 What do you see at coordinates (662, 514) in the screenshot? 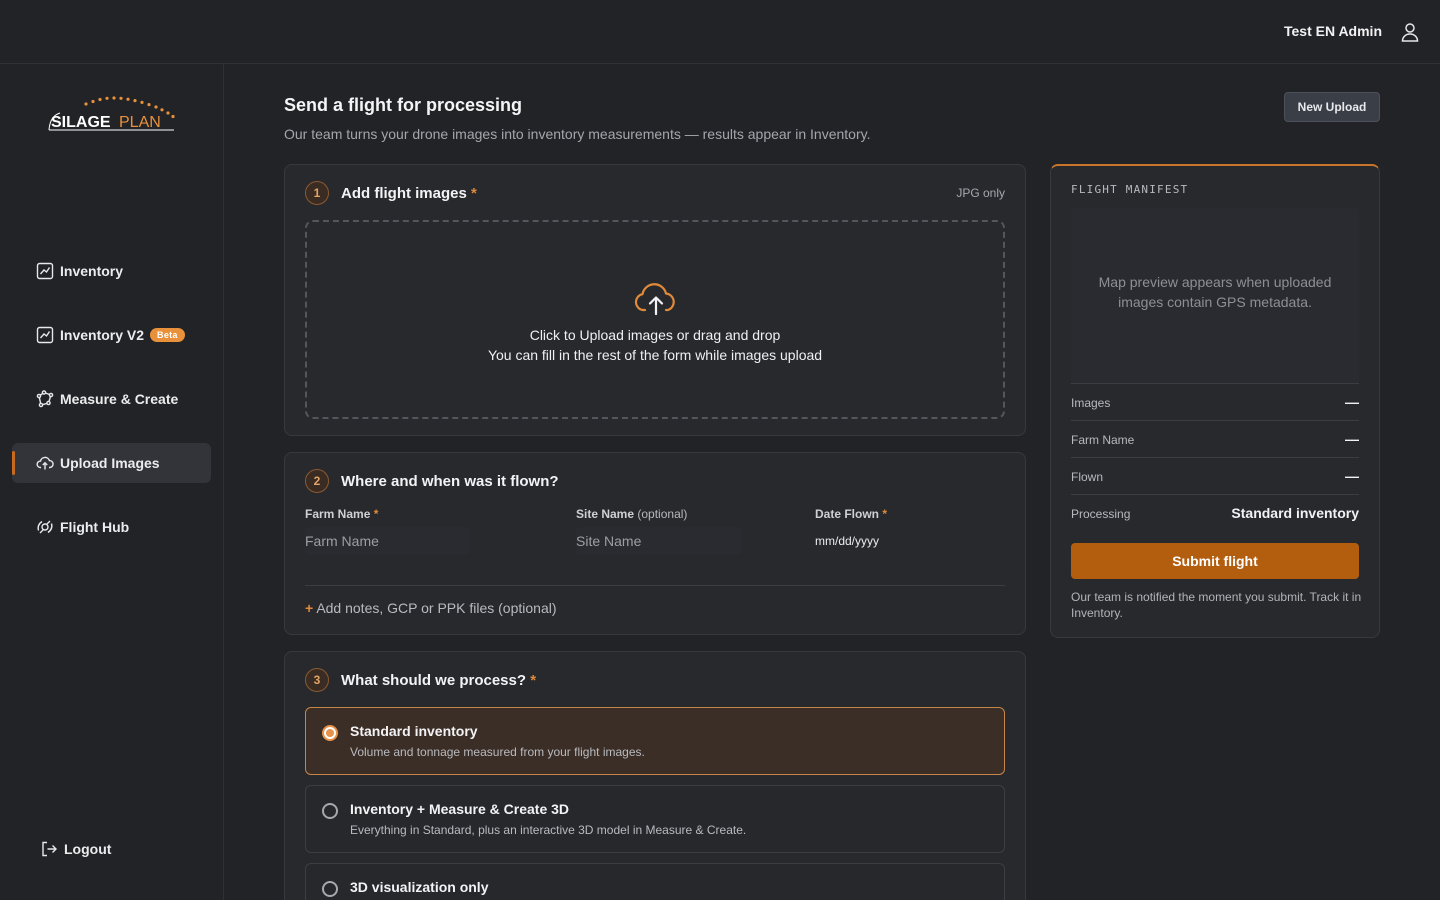
I see `optional-mark: (optional)` at bounding box center [662, 514].